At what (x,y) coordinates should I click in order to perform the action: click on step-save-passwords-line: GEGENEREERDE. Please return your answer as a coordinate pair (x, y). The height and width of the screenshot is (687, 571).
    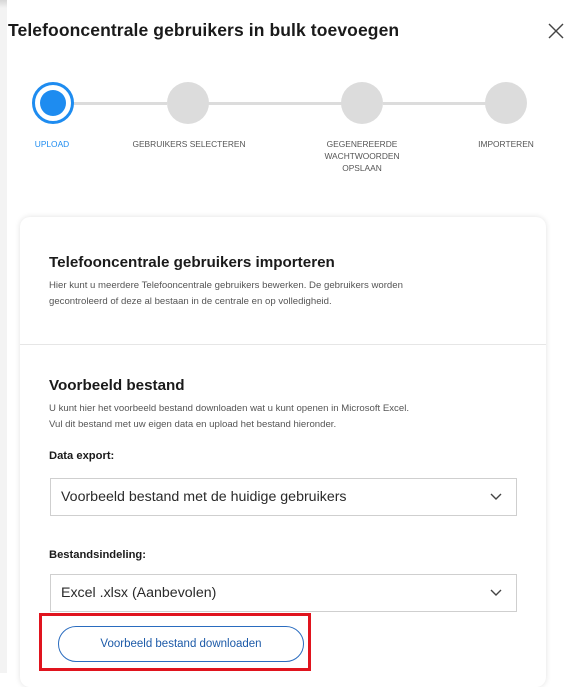
    Looking at the image, I should click on (362, 144).